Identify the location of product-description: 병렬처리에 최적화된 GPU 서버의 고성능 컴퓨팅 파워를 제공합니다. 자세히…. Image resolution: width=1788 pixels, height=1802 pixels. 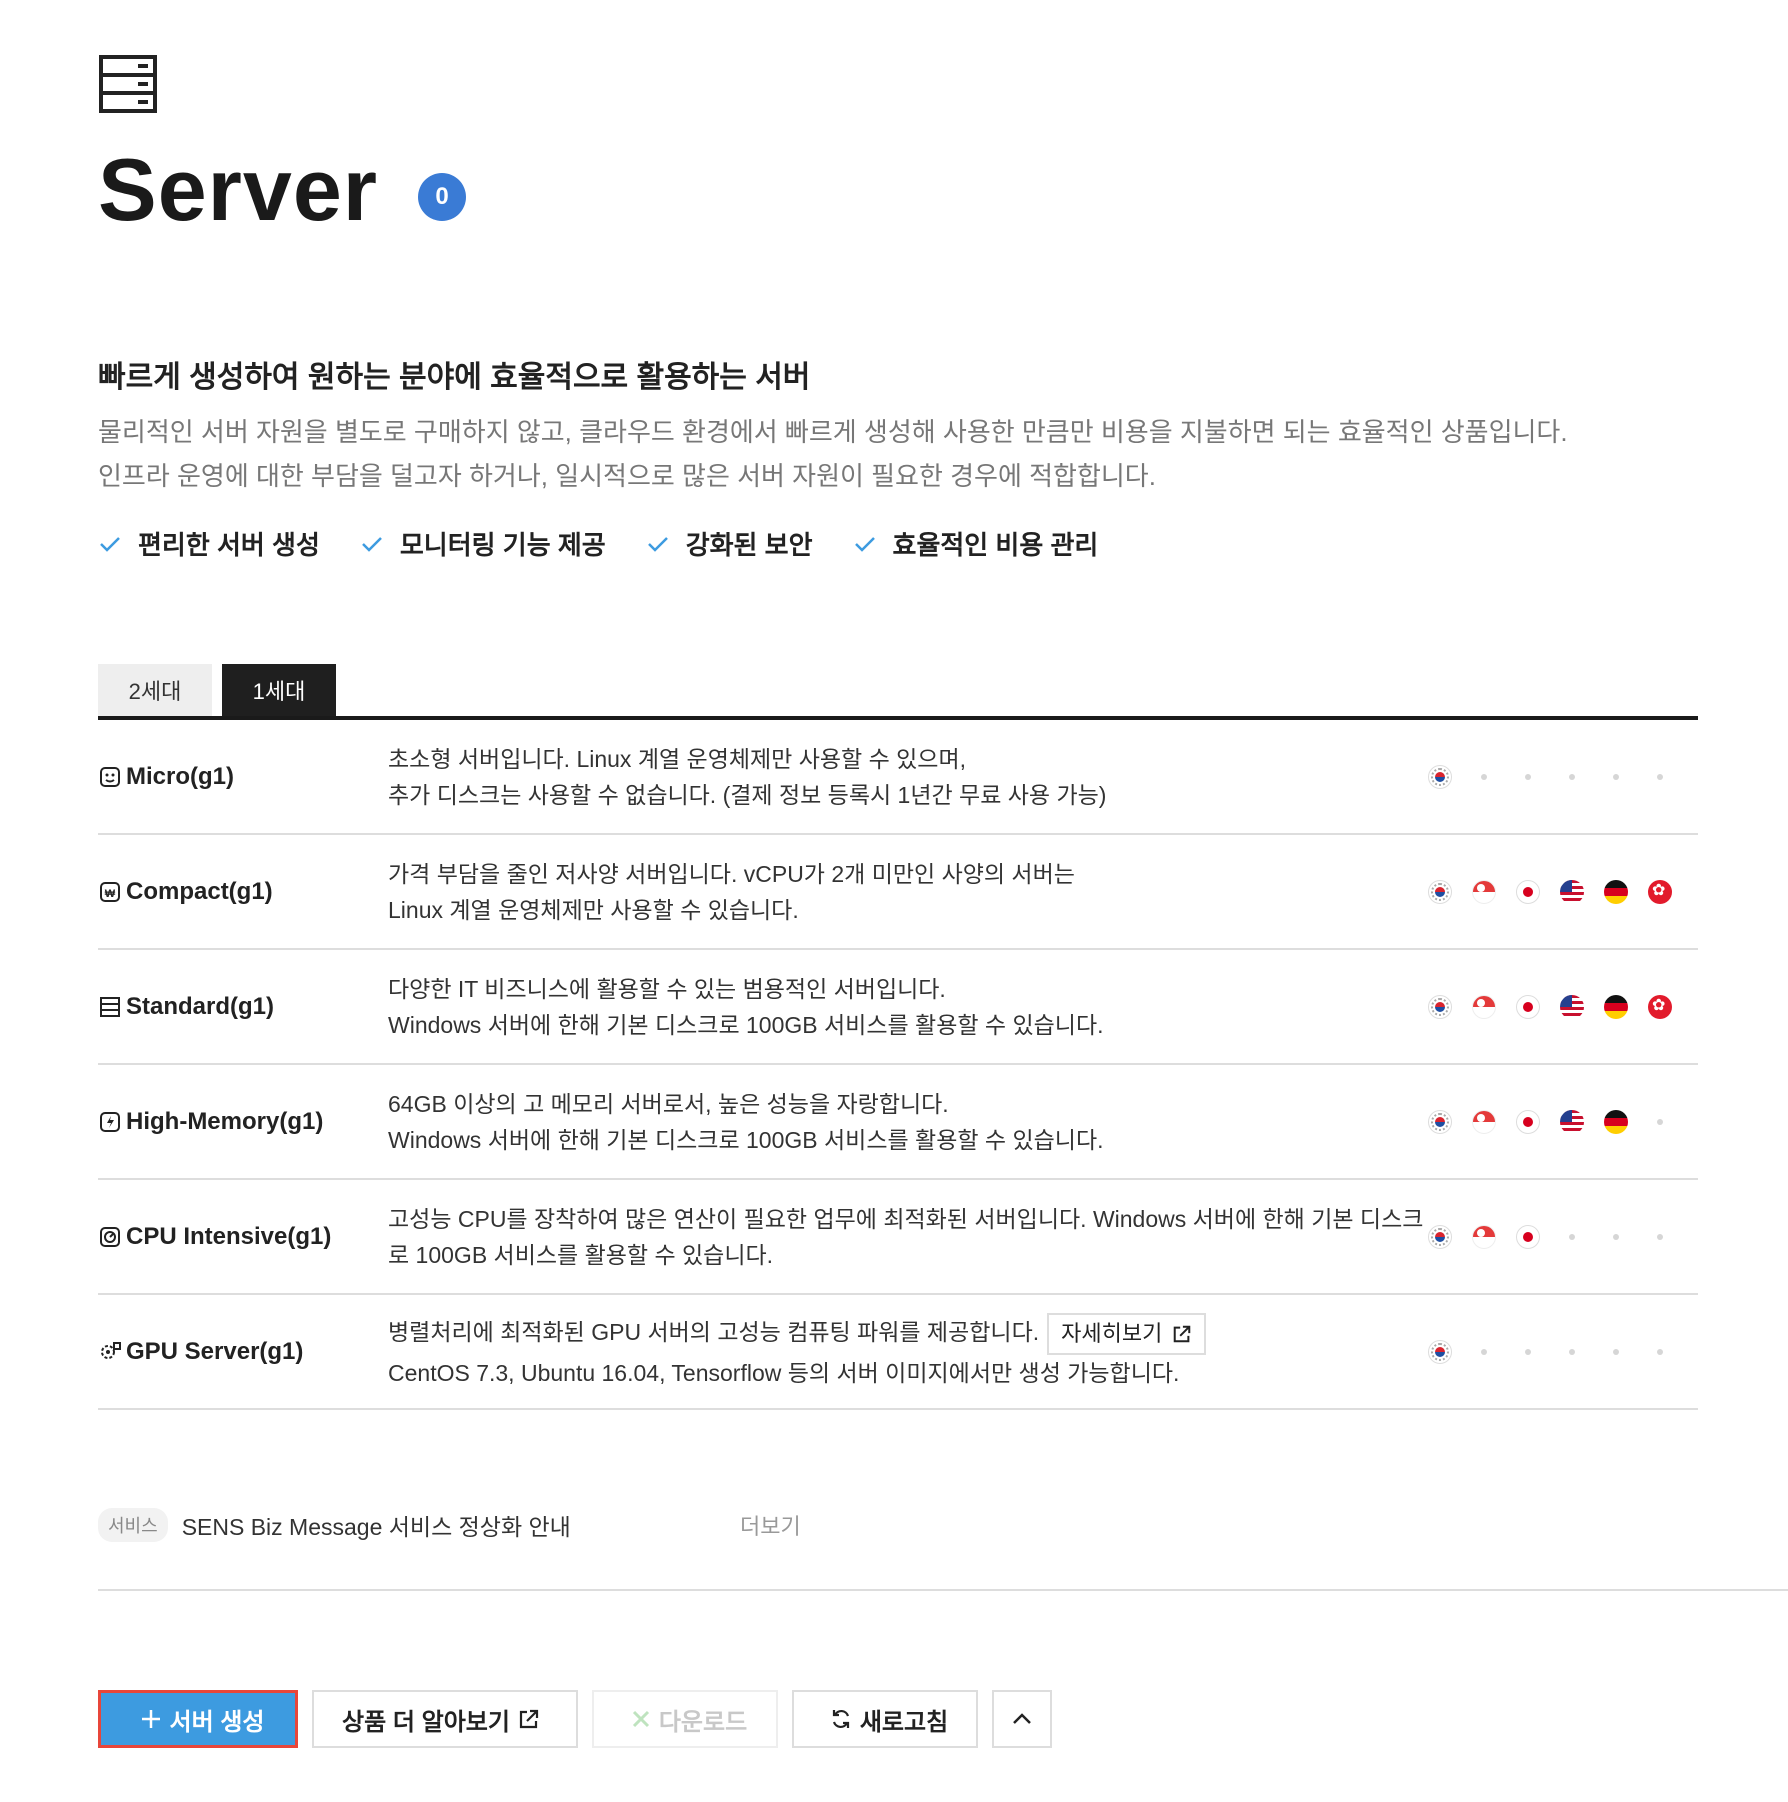
(908, 1351).